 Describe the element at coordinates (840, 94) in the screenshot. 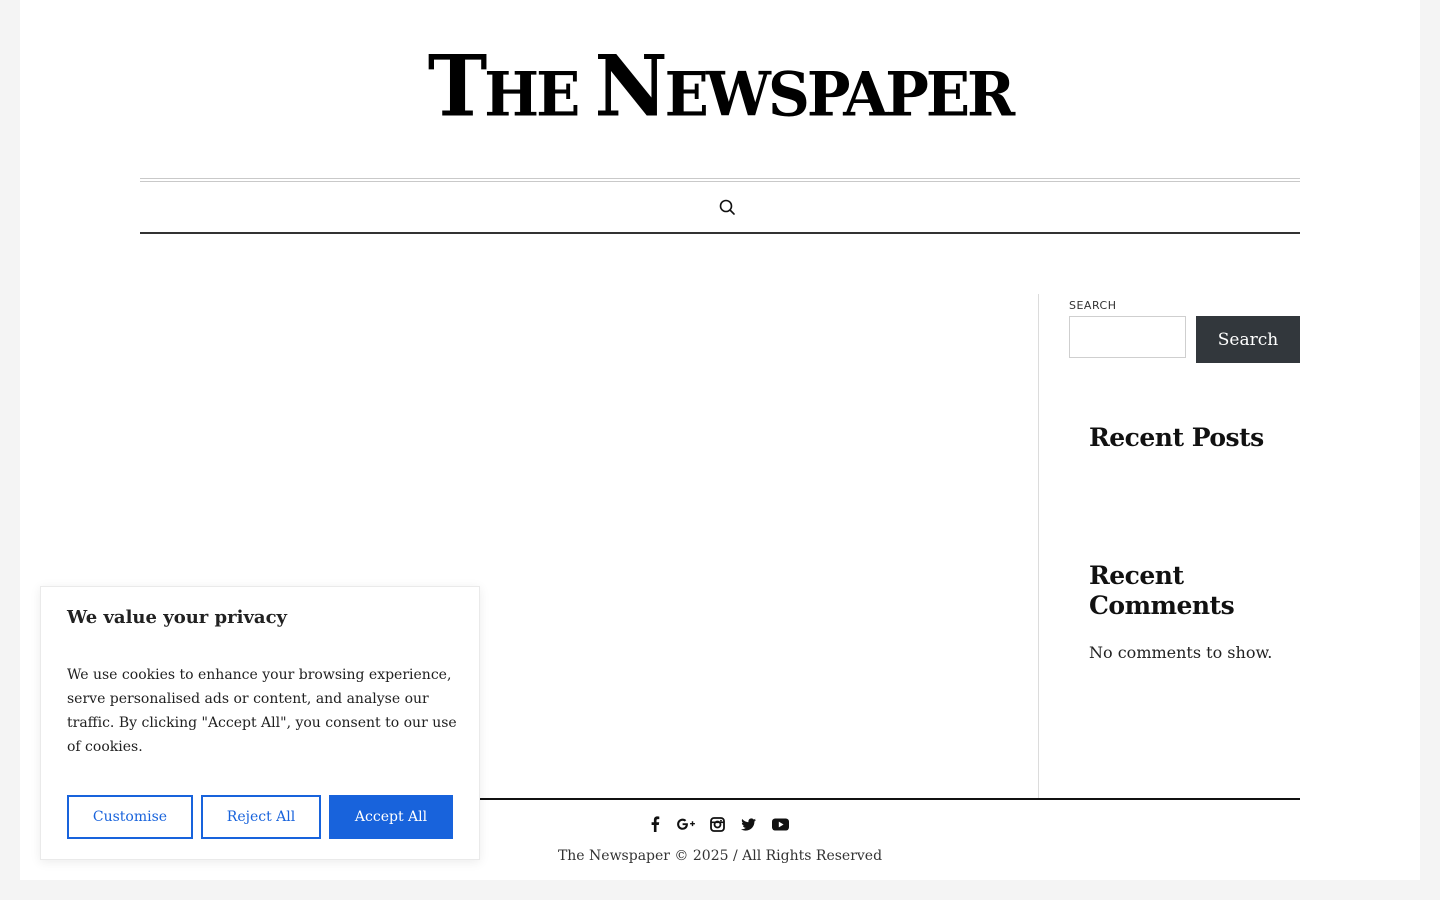

I see `logo-part: EWSPAPER` at that location.